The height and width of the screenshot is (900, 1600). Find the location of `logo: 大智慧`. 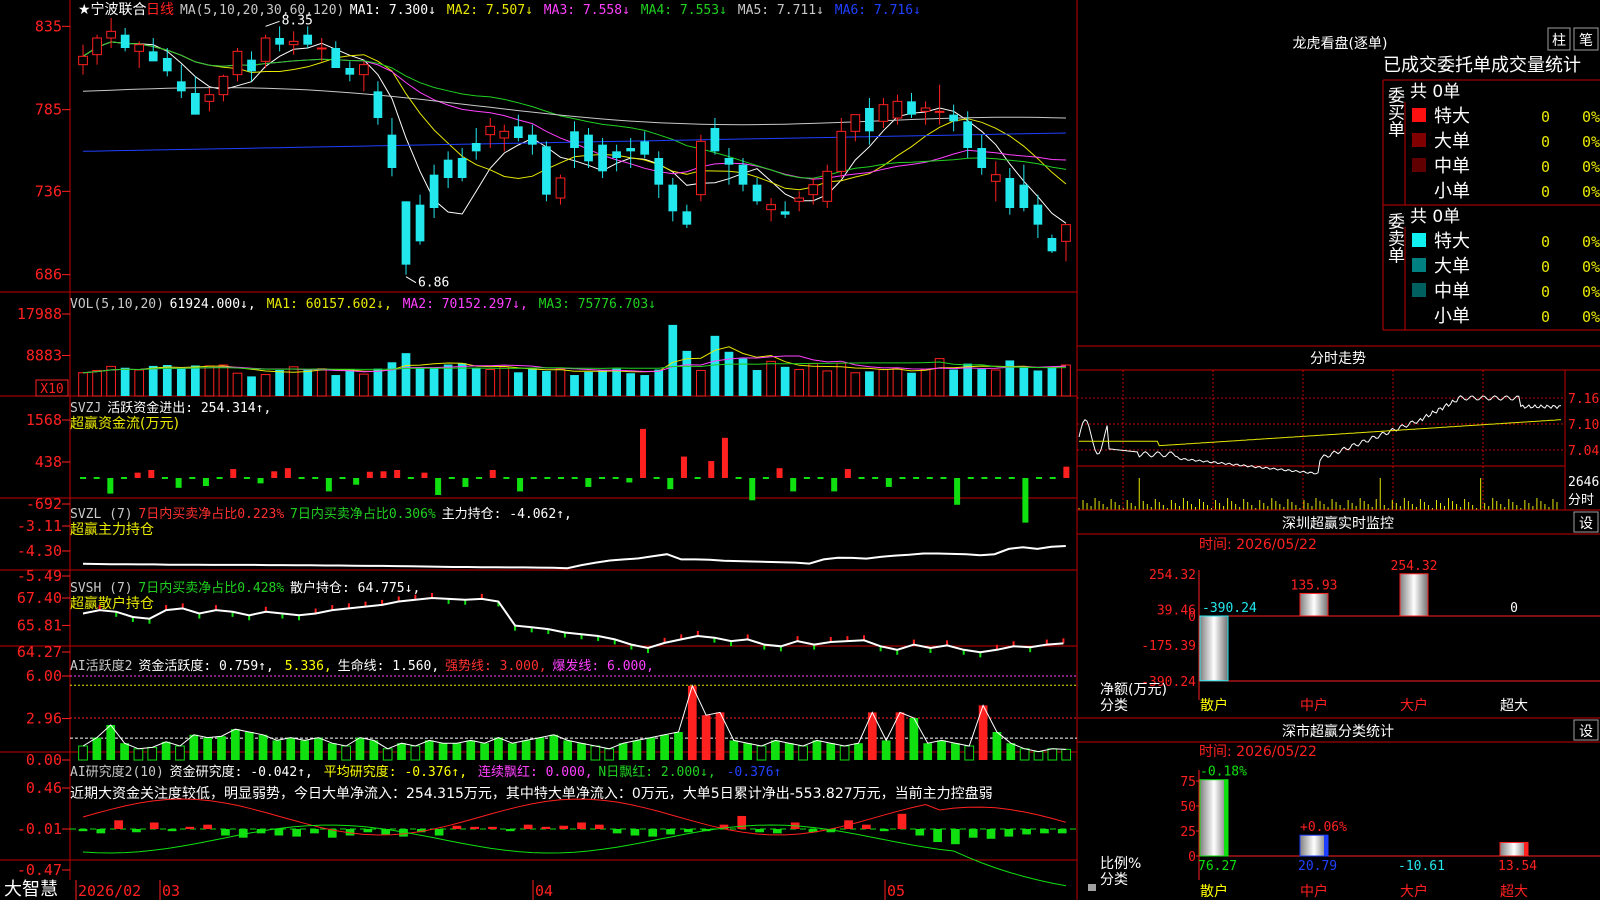

logo: 大智慧 is located at coordinates (31, 889).